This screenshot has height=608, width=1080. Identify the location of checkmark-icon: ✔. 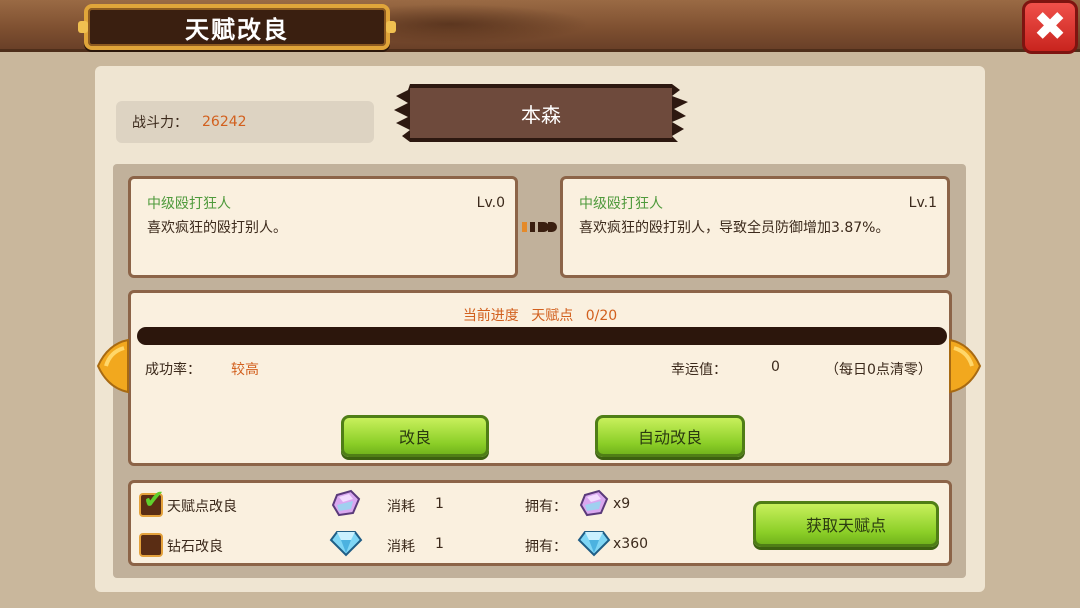
(154, 500).